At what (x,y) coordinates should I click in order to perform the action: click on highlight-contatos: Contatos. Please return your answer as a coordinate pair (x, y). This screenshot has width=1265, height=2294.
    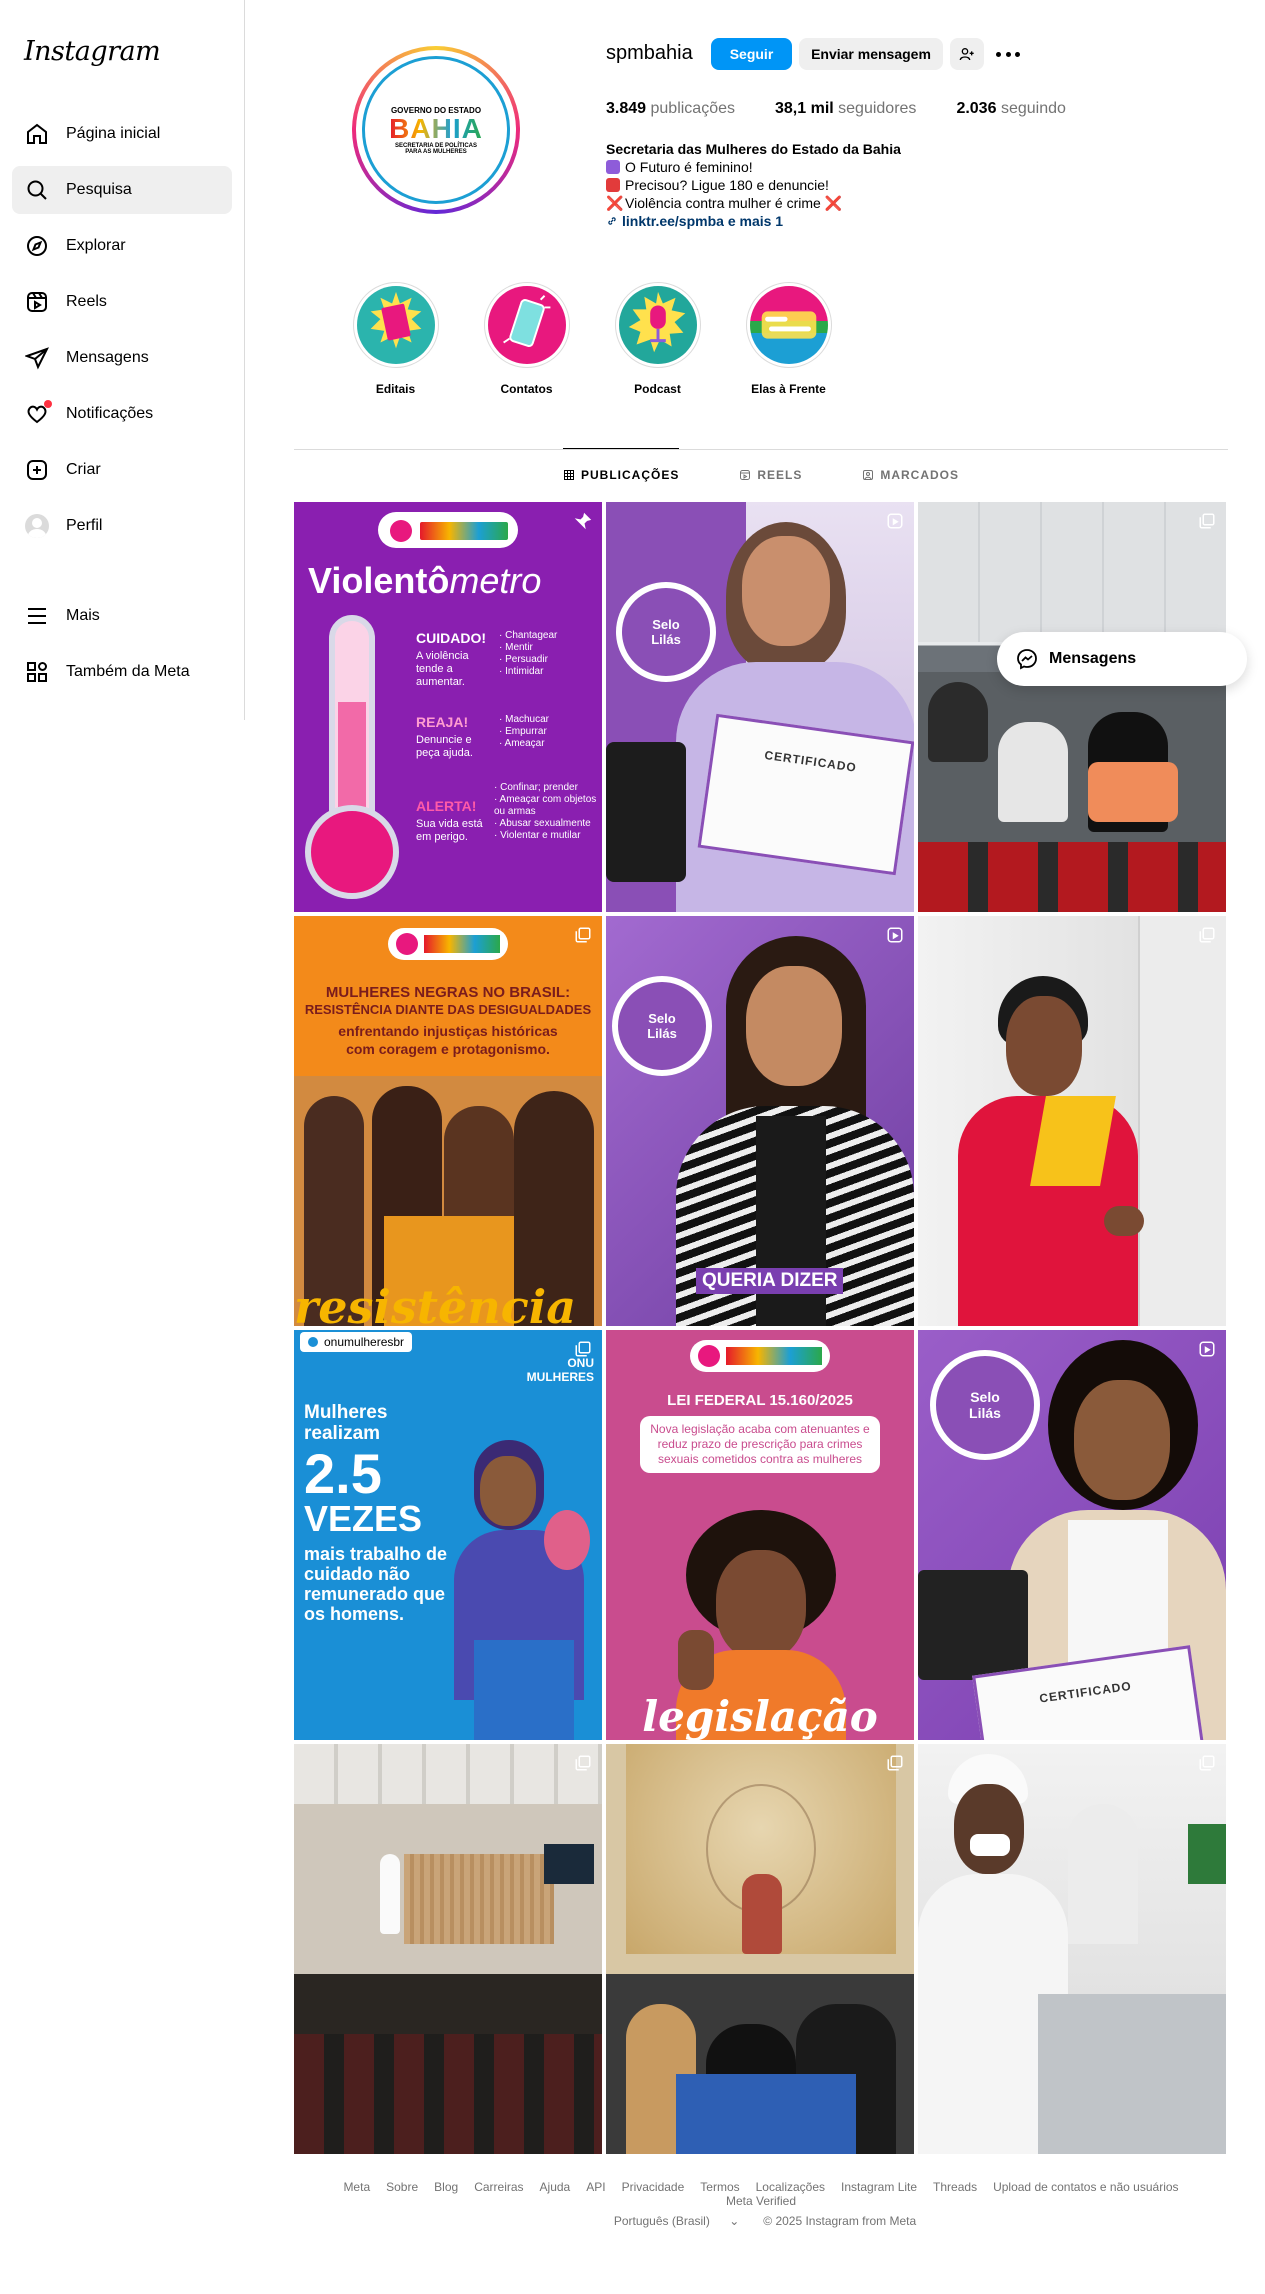
    Looking at the image, I should click on (526, 339).